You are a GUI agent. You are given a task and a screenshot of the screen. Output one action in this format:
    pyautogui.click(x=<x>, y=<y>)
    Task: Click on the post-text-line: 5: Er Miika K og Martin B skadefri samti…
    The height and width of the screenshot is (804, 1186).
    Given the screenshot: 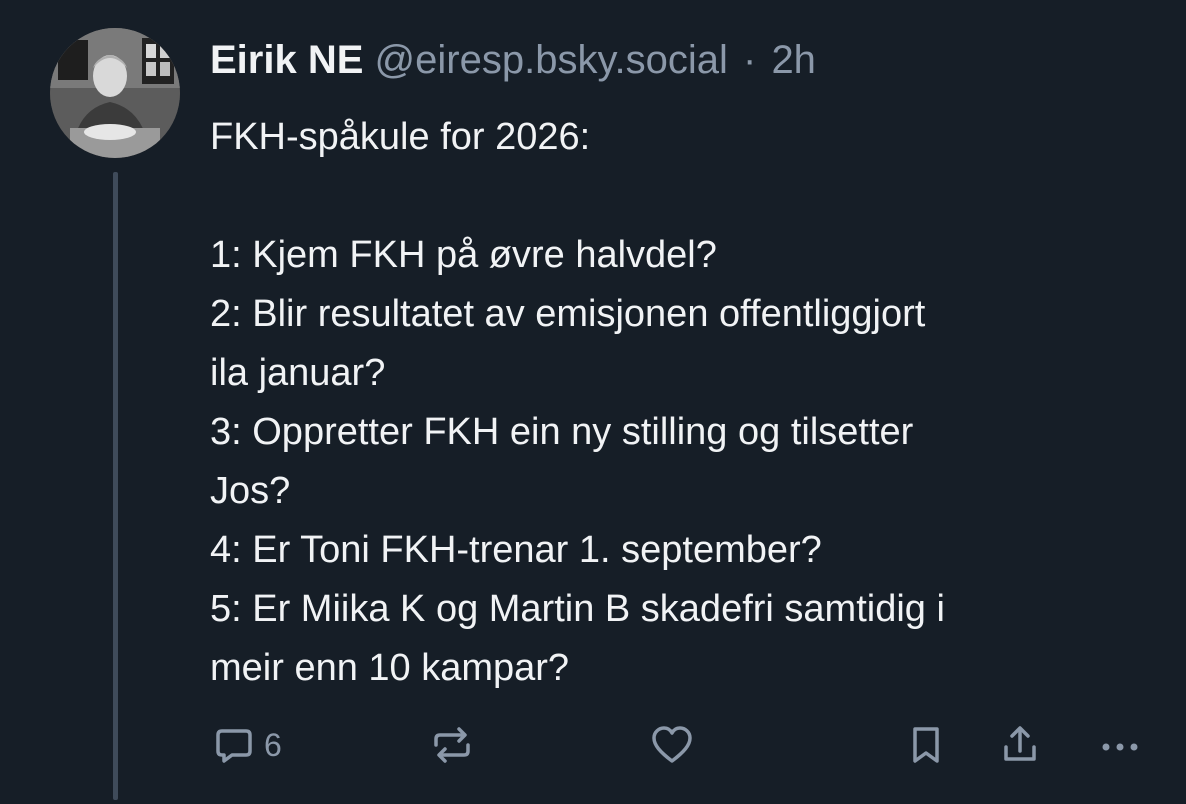 What is the action you would take?
    pyautogui.click(x=577, y=609)
    